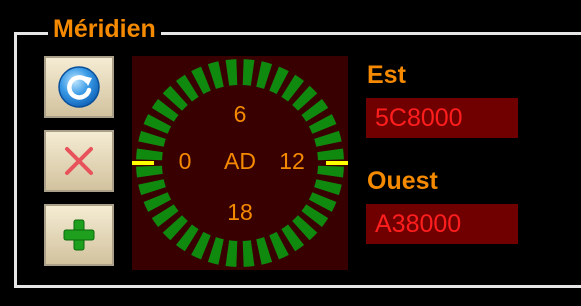  Describe the element at coordinates (442, 224) in the screenshot. I see `ouest-value-field: A38000` at that location.